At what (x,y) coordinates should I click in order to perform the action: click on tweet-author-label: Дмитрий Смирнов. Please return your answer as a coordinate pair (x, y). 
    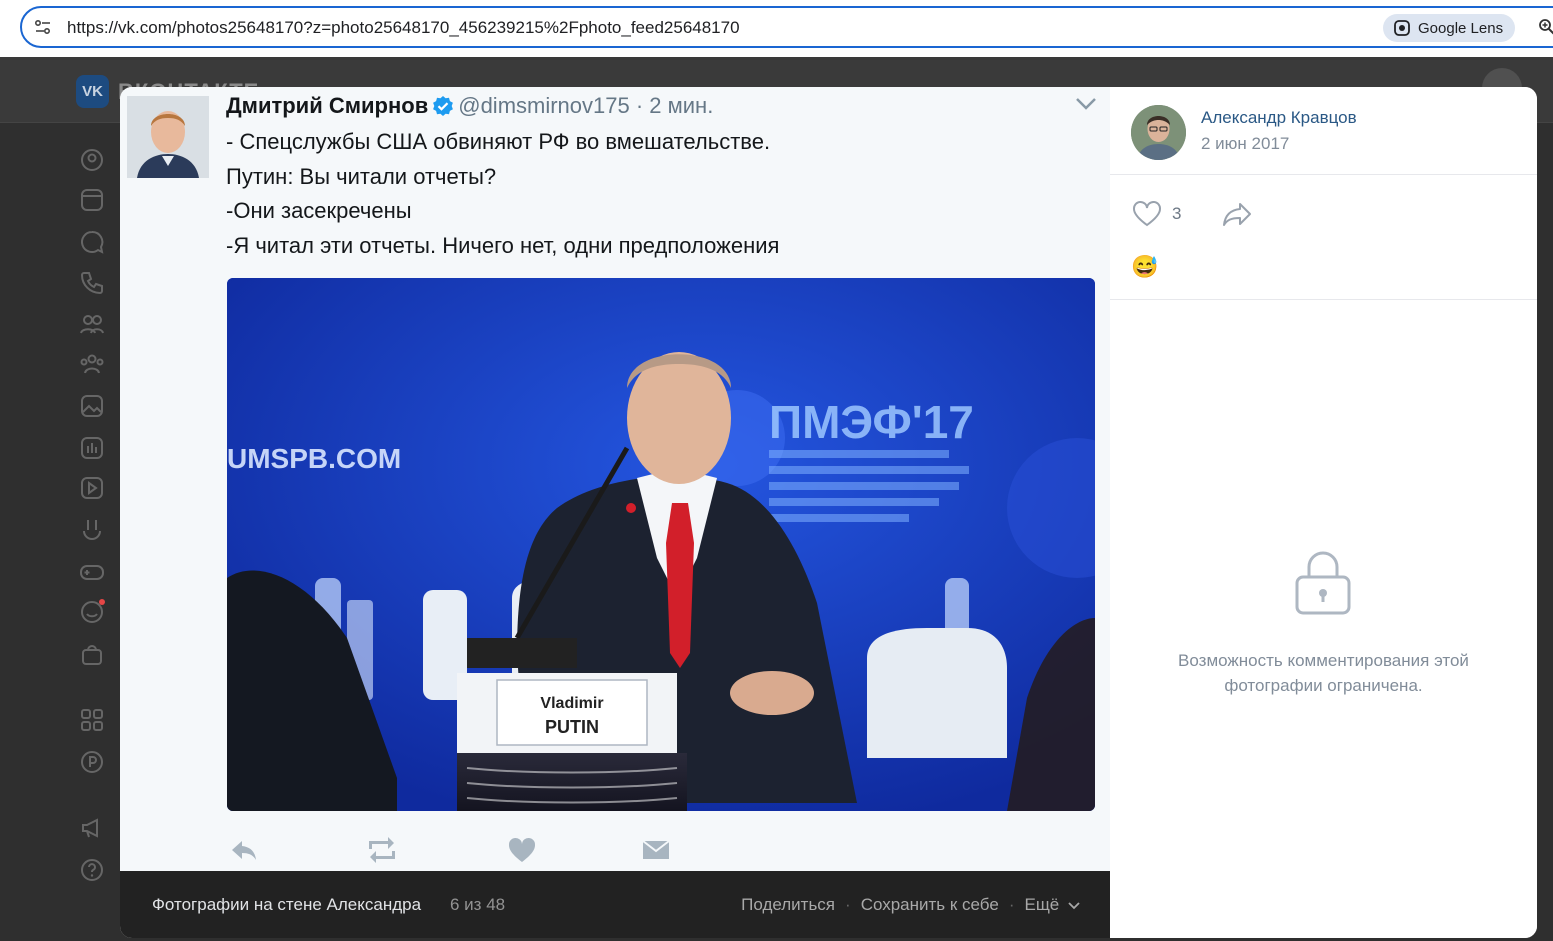
    Looking at the image, I should click on (327, 105).